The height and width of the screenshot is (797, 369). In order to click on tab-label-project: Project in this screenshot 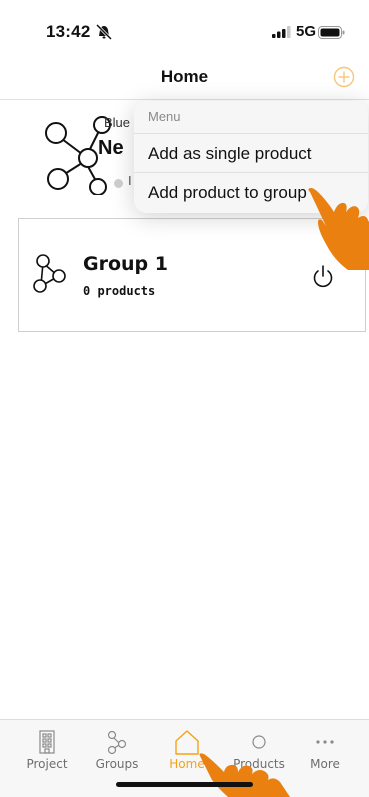, I will do `click(47, 764)`.